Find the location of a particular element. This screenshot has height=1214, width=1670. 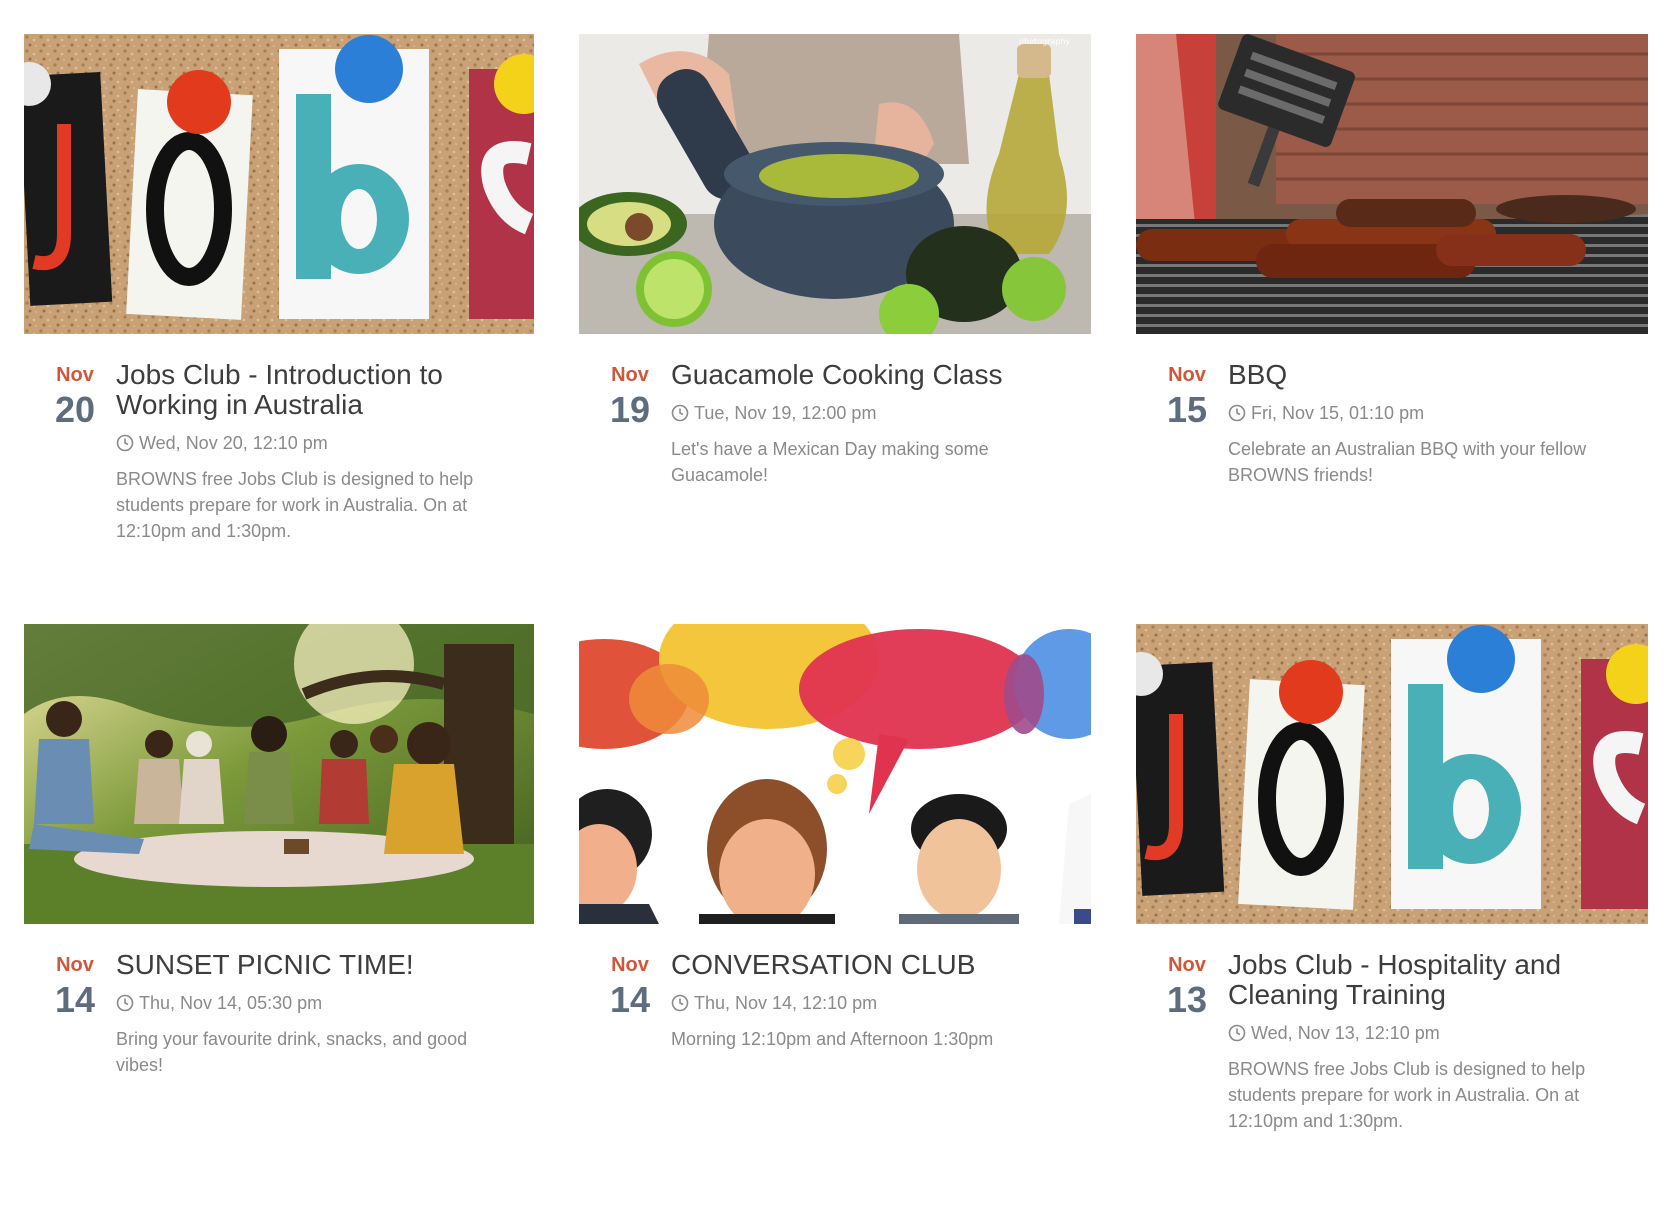

event-time: Wed, Nov 13, 12:10 pm is located at coordinates (1438, 1033).